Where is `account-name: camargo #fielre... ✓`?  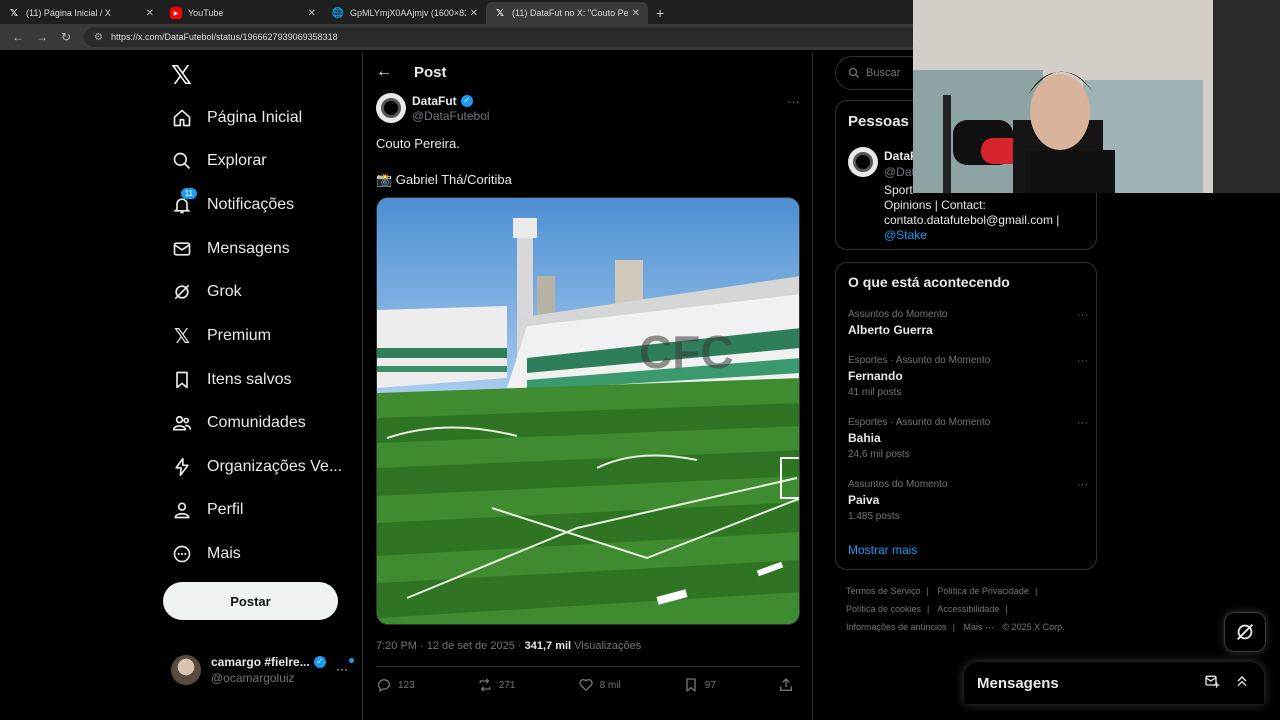 account-name: camargo #fielre... ✓ is located at coordinates (268, 662).